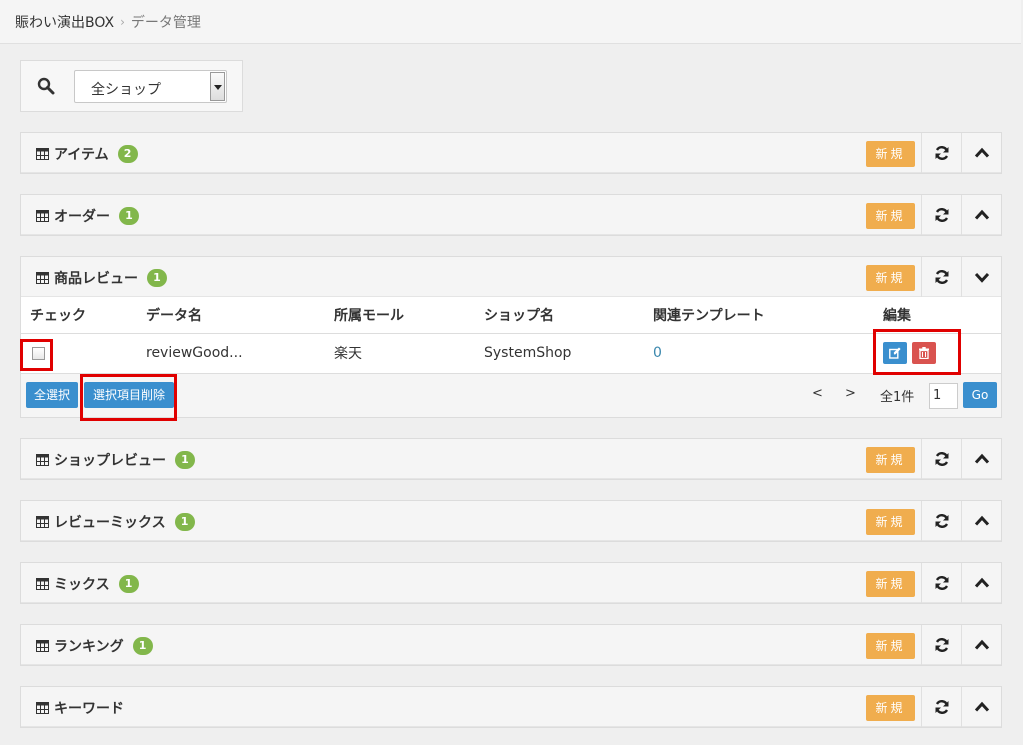  What do you see at coordinates (96, 279) in the screenshot?
I see `panel-title-label: 商品レビュー` at bounding box center [96, 279].